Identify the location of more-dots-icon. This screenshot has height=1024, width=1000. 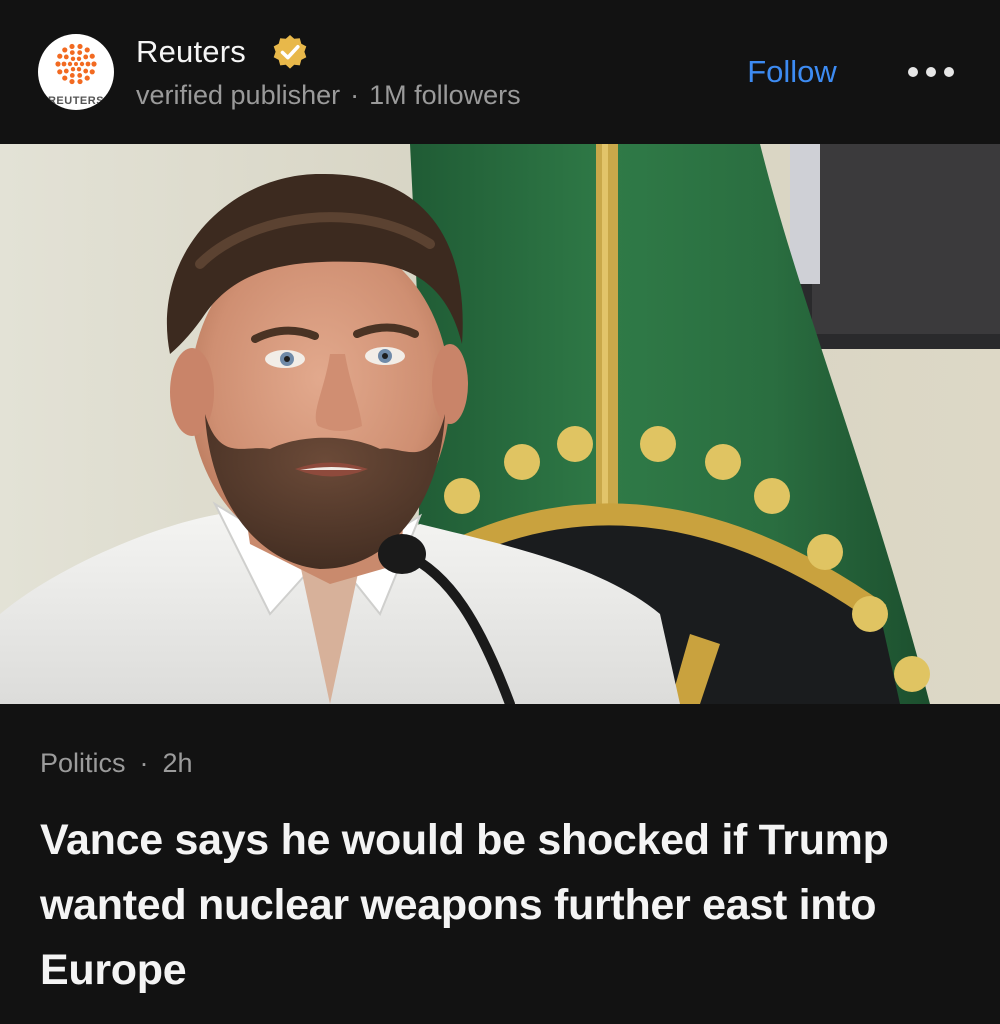
(931, 72).